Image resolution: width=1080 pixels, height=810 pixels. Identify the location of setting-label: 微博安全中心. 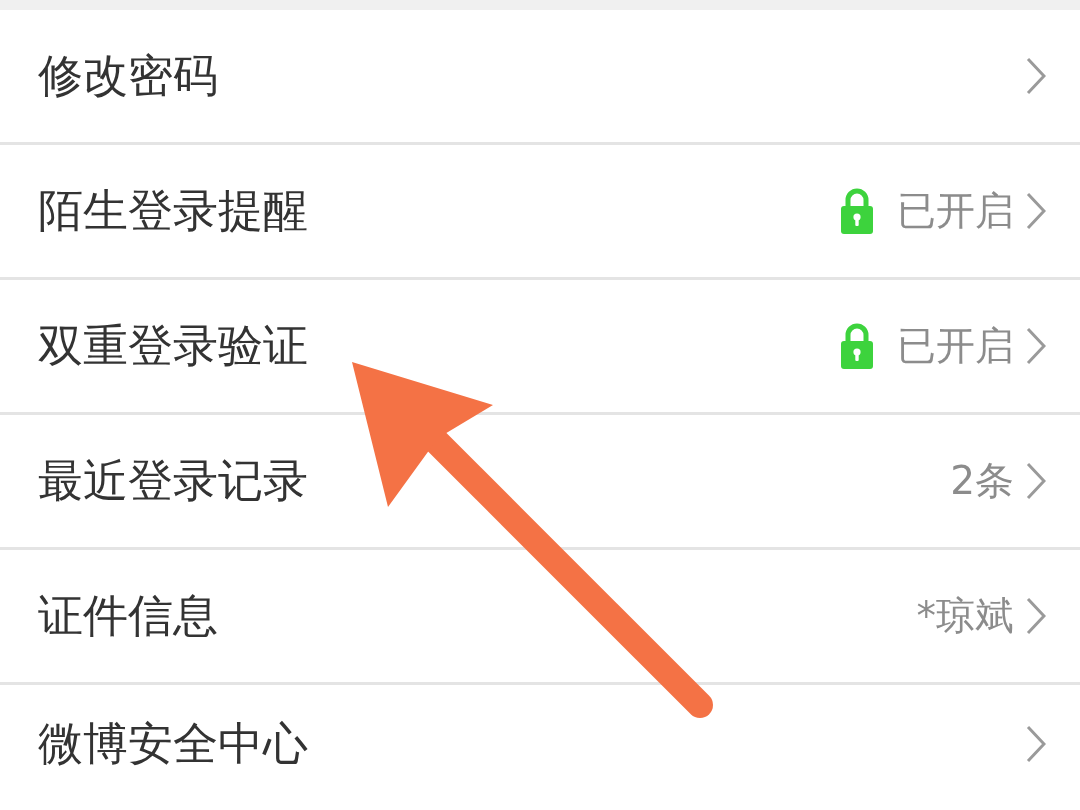
(173, 743).